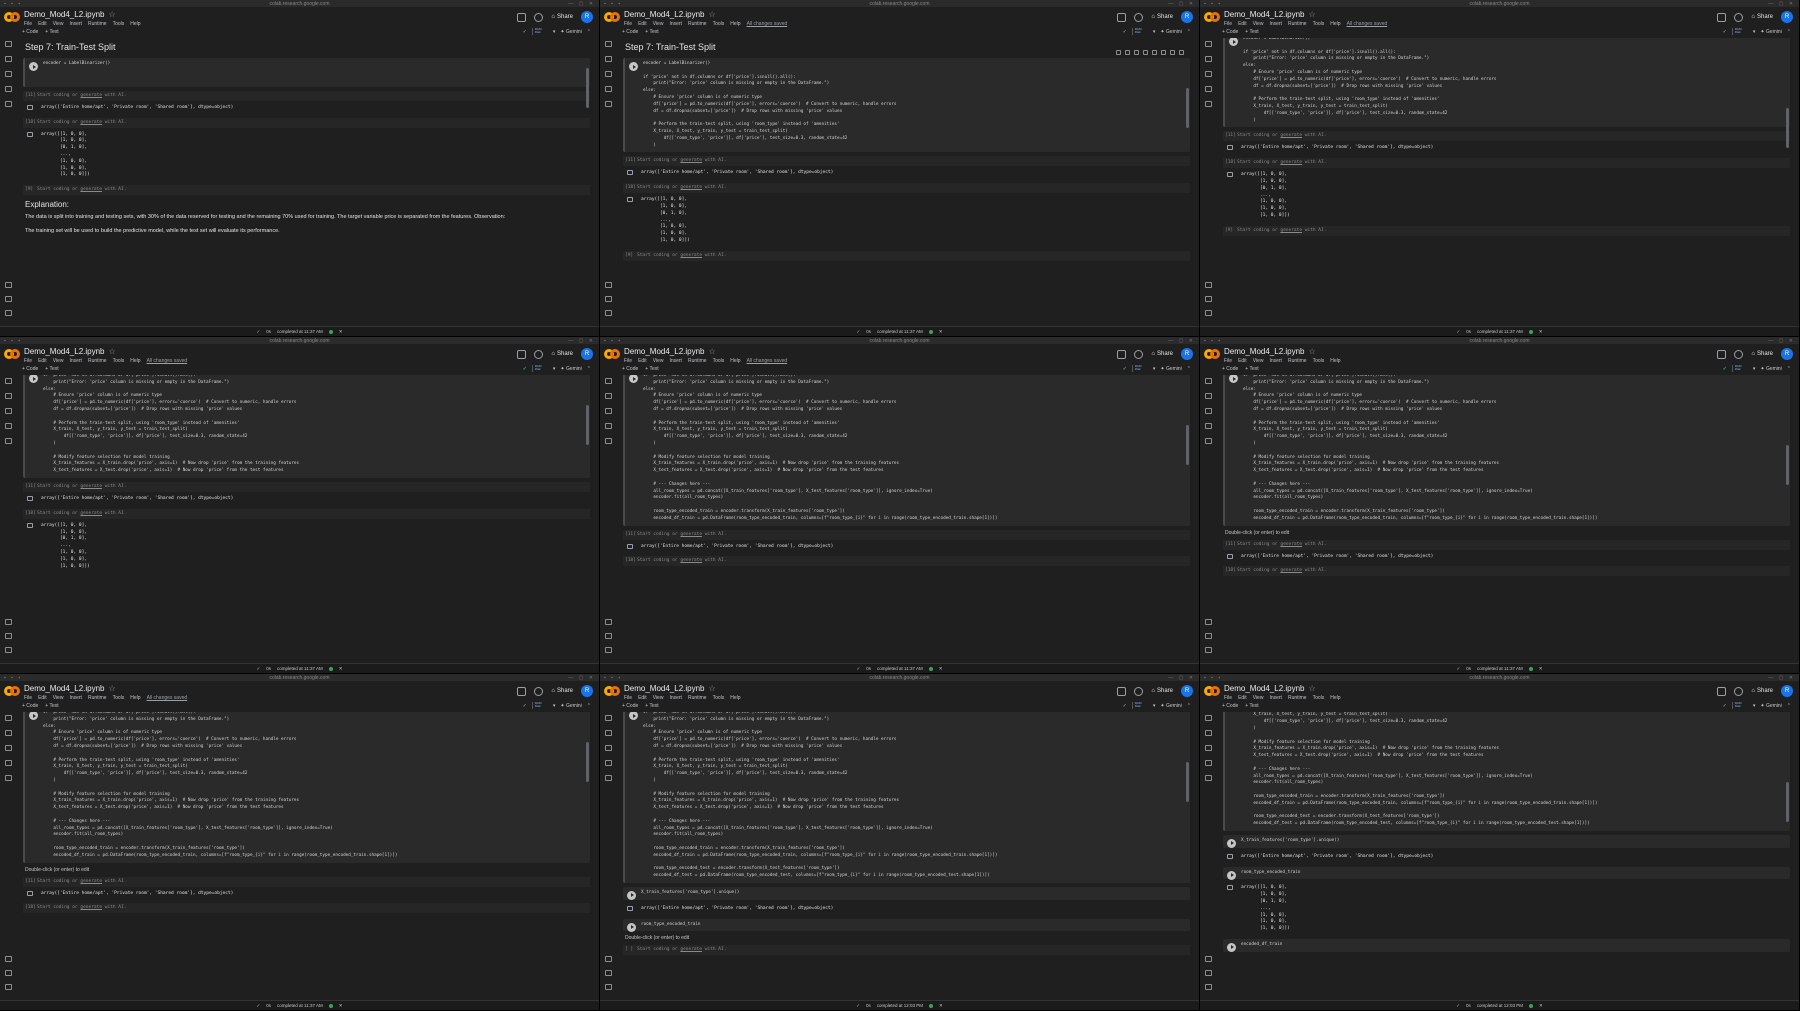  What do you see at coordinates (1513, 945) in the screenshot?
I see `cell-source: encoded_df_train` at bounding box center [1513, 945].